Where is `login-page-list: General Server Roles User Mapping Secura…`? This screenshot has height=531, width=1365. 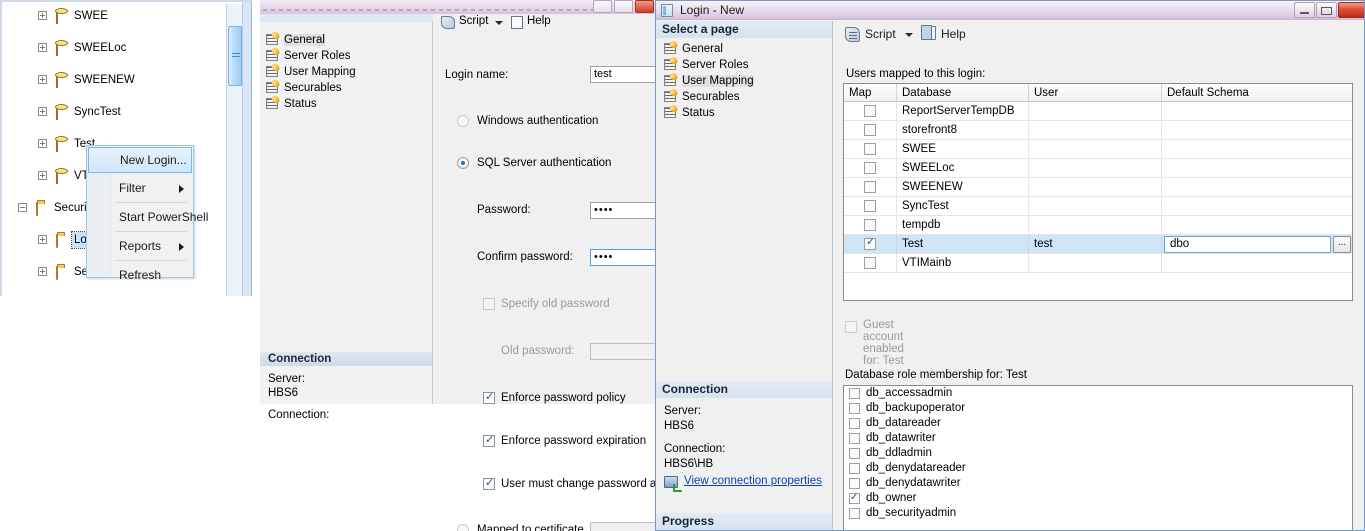
login-page-list: General Server Roles User Mapping Secura… is located at coordinates (746, 81).